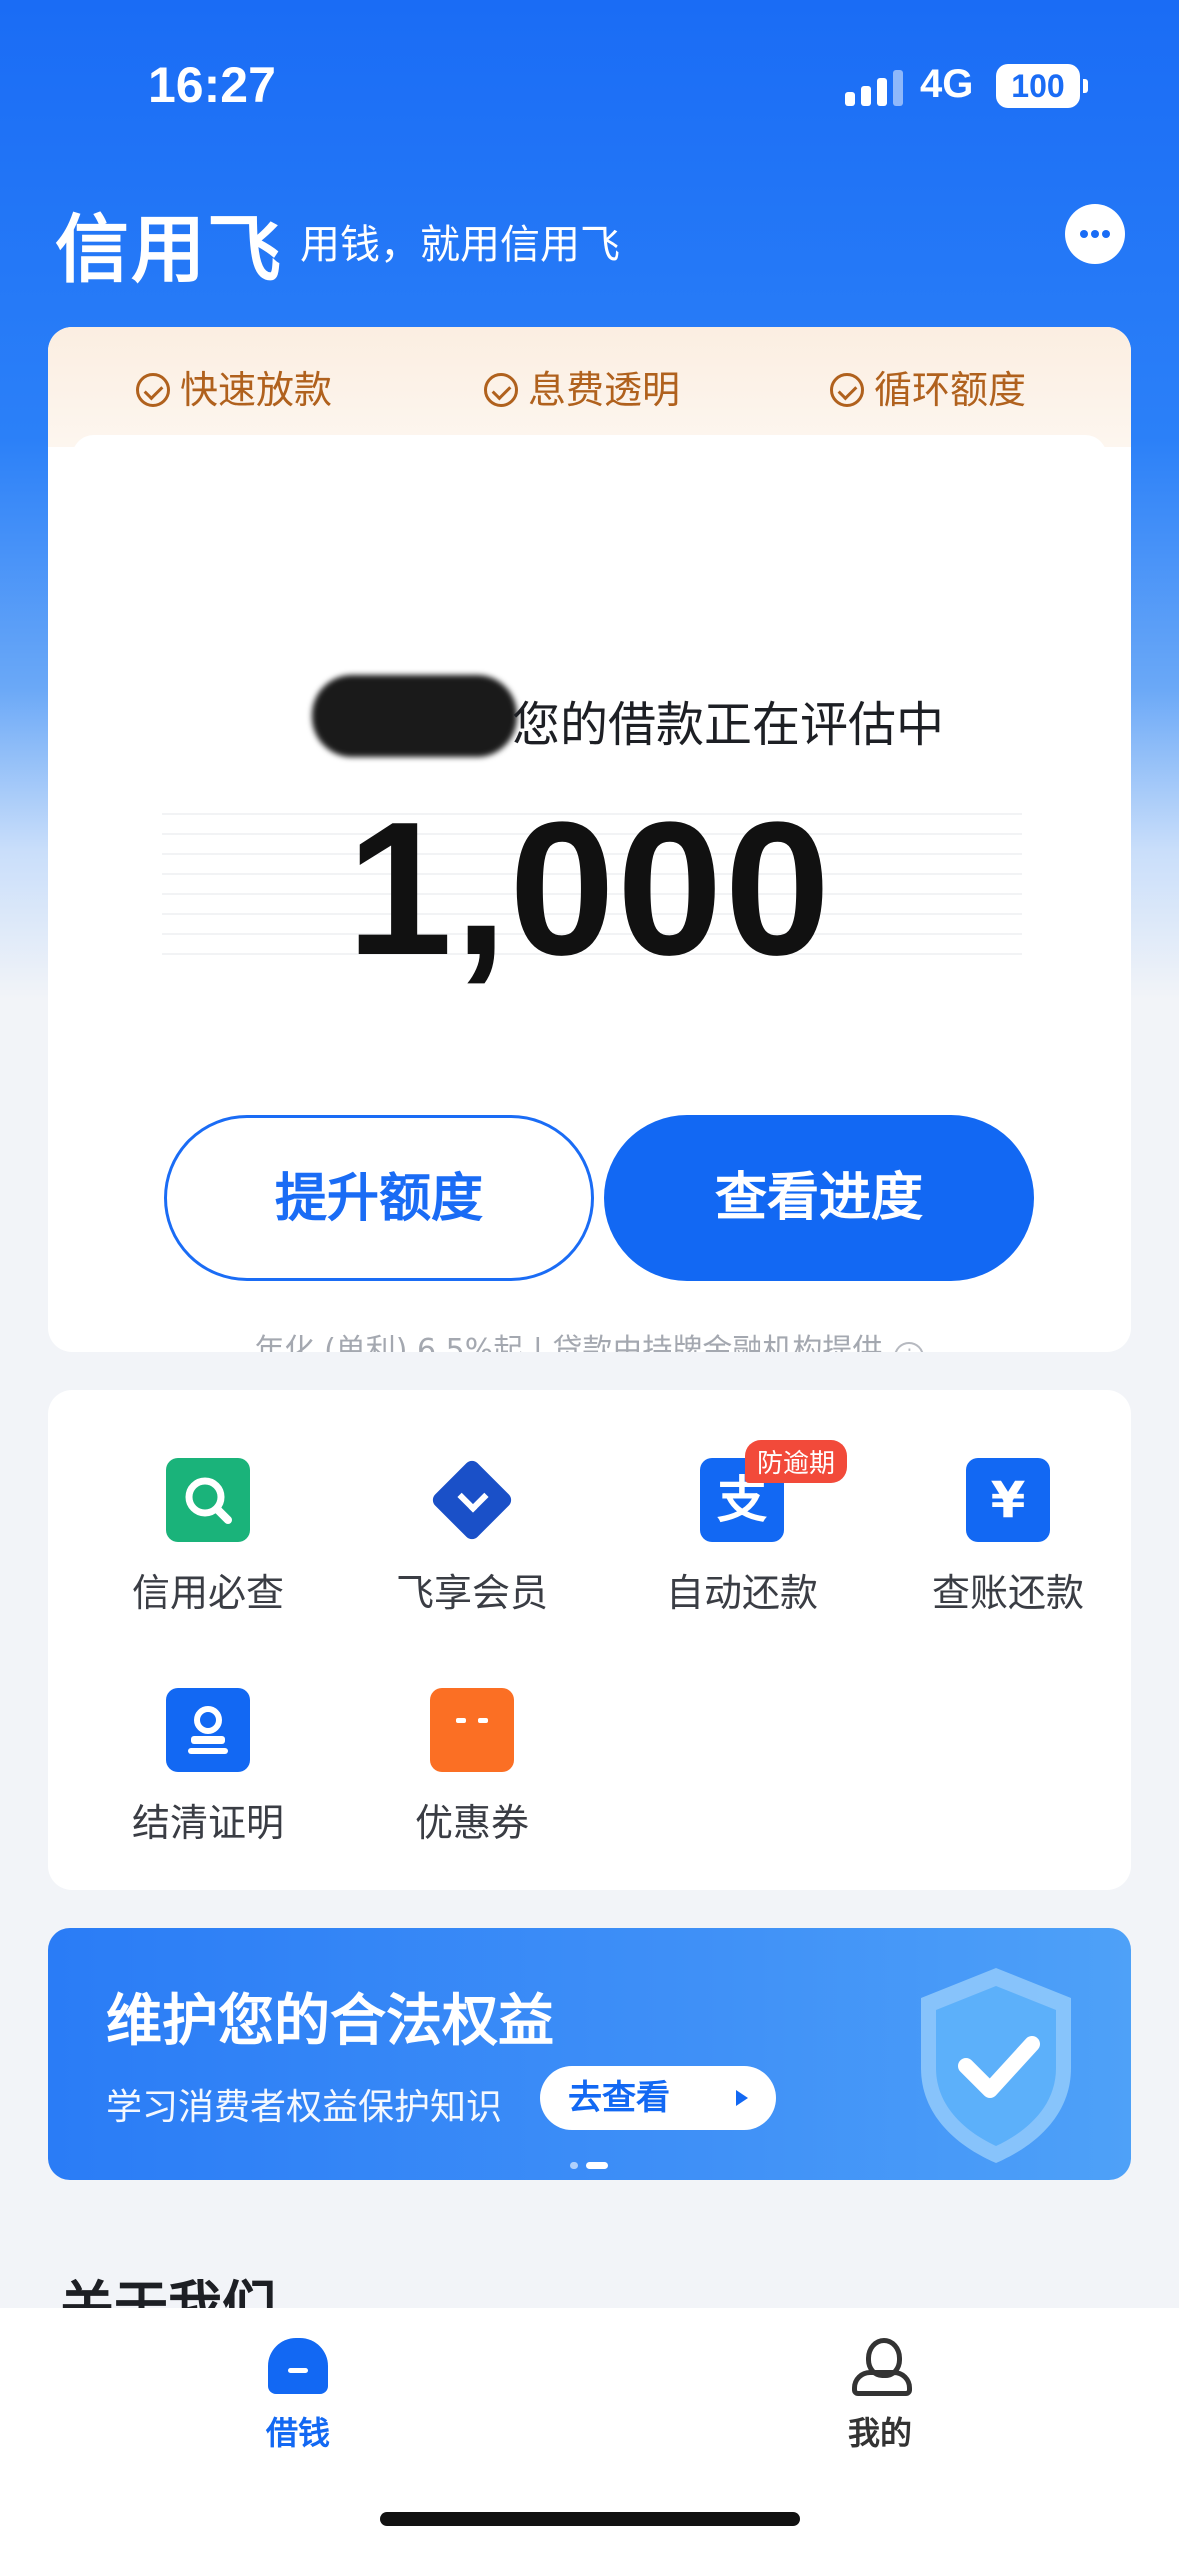 This screenshot has height=2556, width=1179. What do you see at coordinates (304, 2107) in the screenshot?
I see `banner-subtitle: 学习消费者权益保护知识` at bounding box center [304, 2107].